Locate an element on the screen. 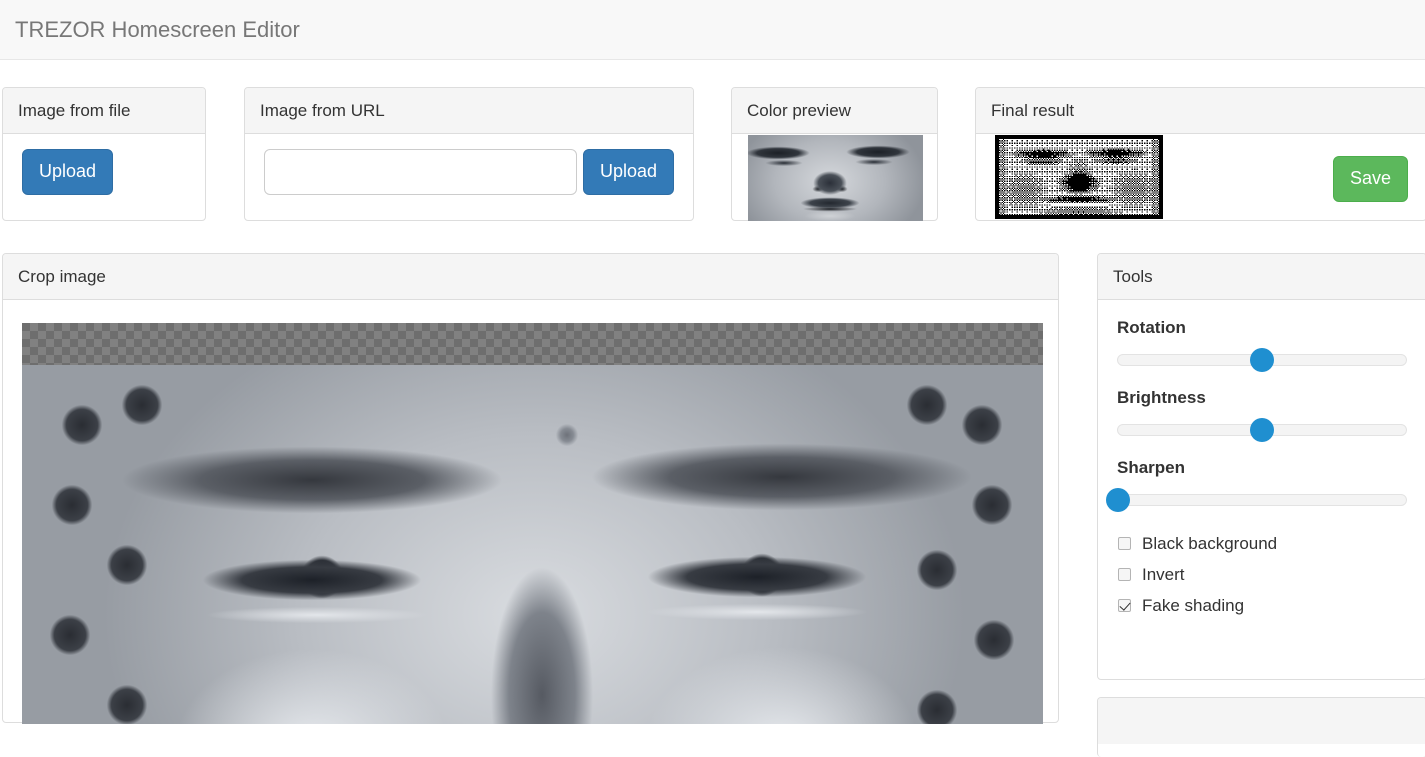 Image resolution: width=1425 pixels, height=757 pixels. checkbox-row-invert: Invert is located at coordinates (1262, 574).